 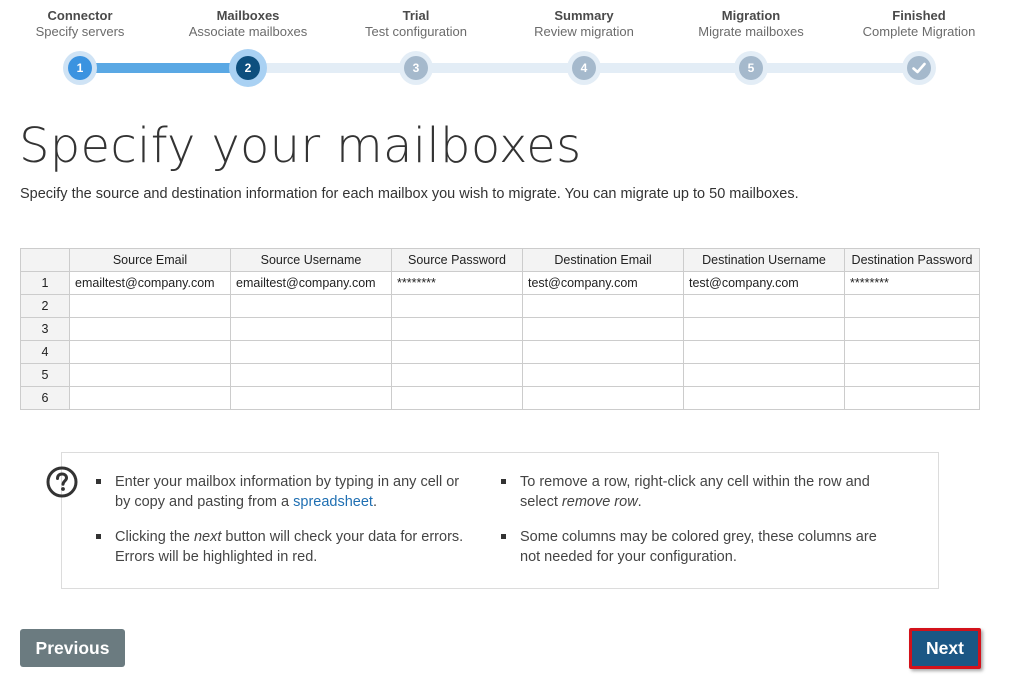 What do you see at coordinates (457, 260) in the screenshot?
I see `column-header: Source Password` at bounding box center [457, 260].